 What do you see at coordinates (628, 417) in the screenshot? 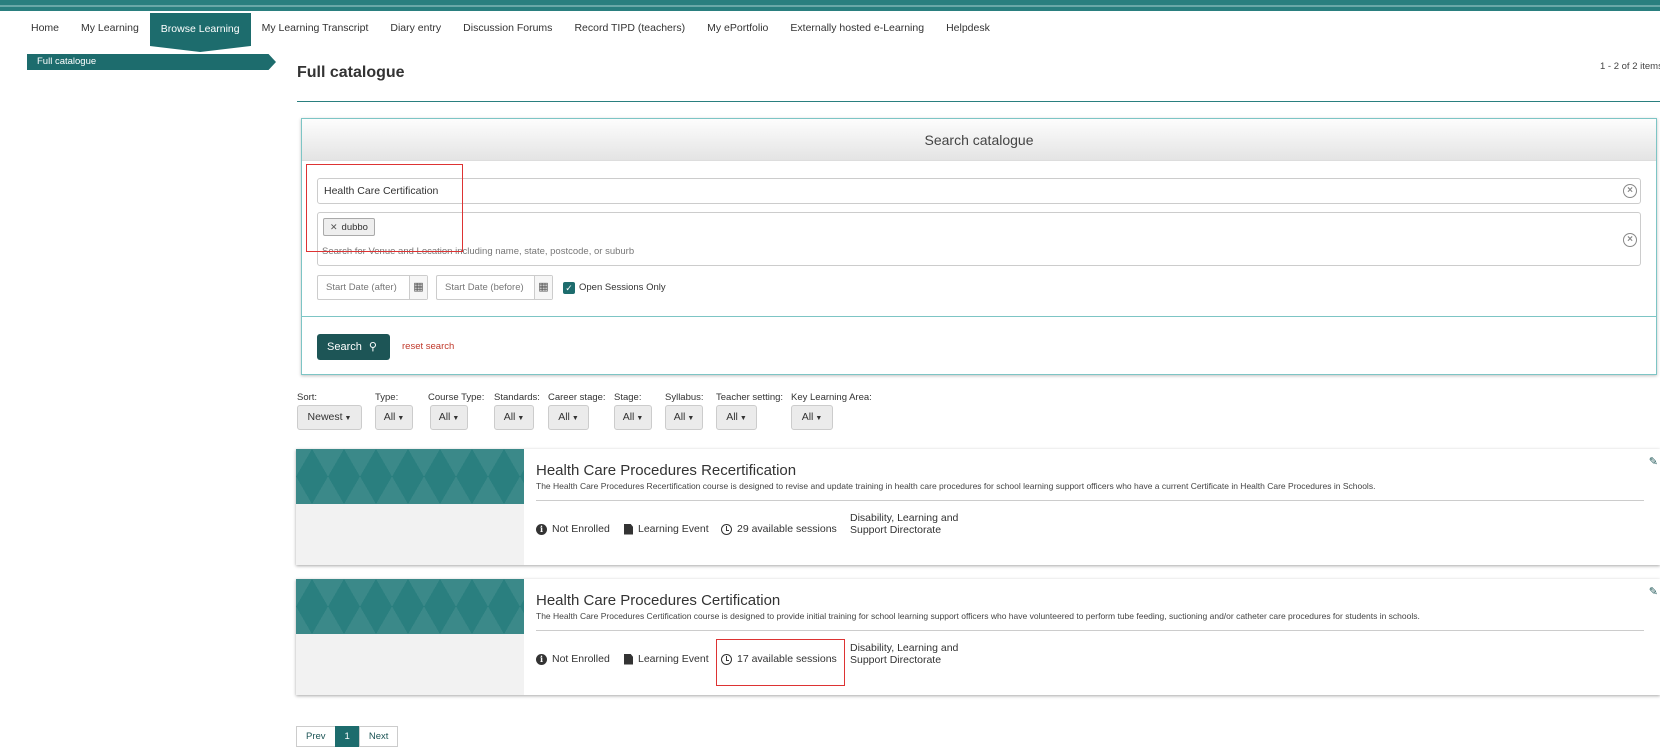
I see `stage-dropdown-value: All` at bounding box center [628, 417].